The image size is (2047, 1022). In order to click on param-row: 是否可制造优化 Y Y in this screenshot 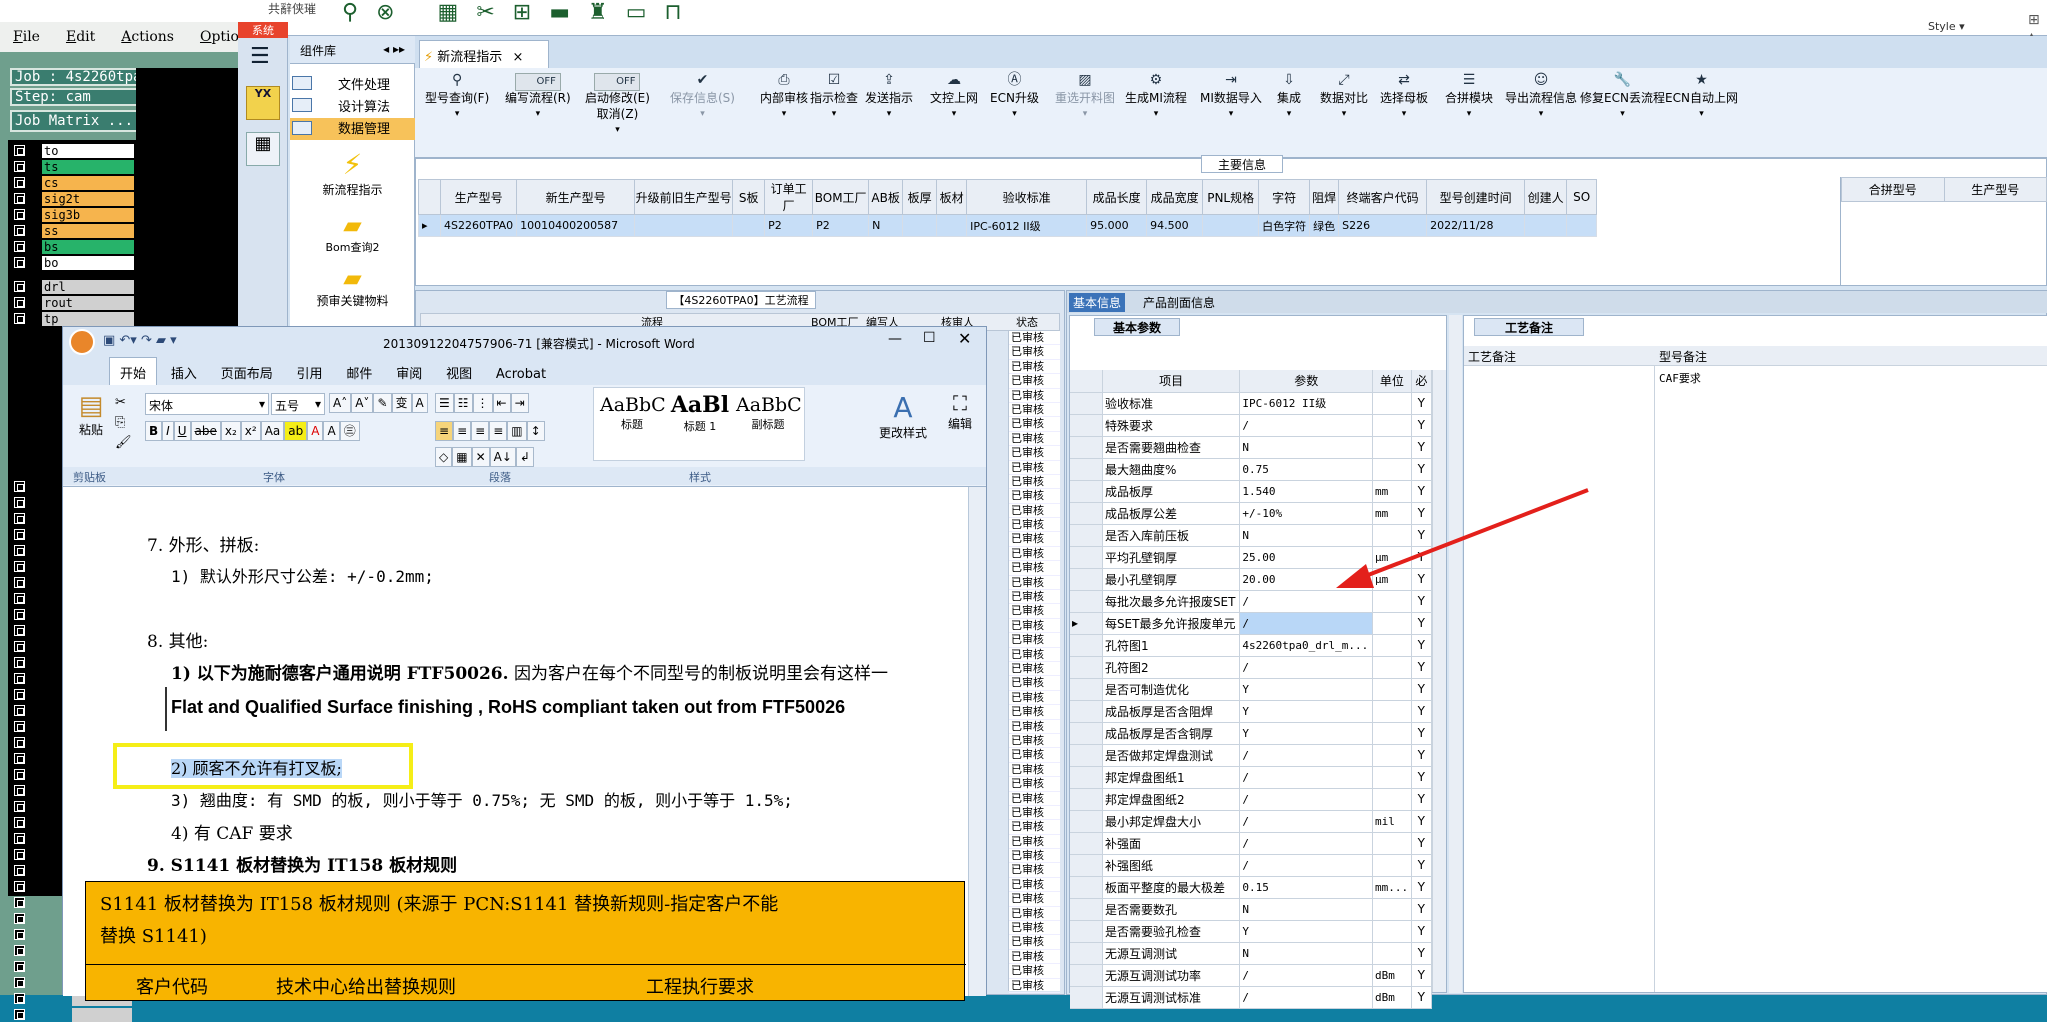, I will do `click(1251, 689)`.